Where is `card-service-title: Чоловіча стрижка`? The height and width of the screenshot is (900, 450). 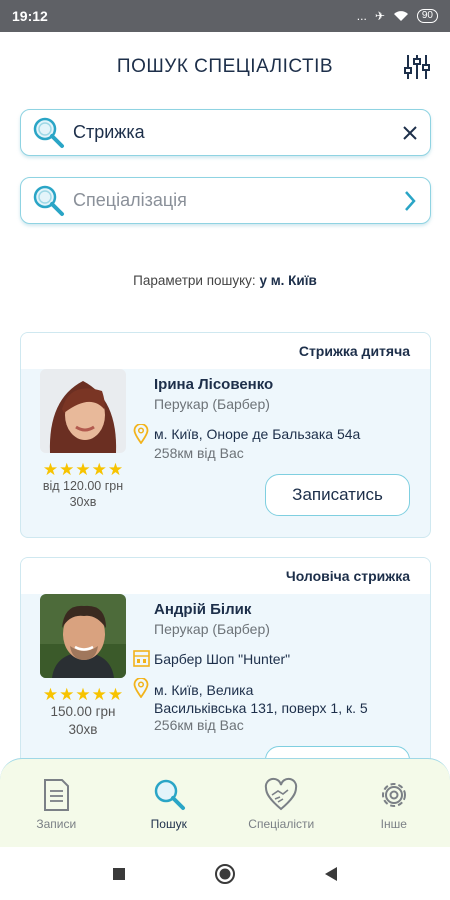 card-service-title: Чоловіча стрижка is located at coordinates (225, 576).